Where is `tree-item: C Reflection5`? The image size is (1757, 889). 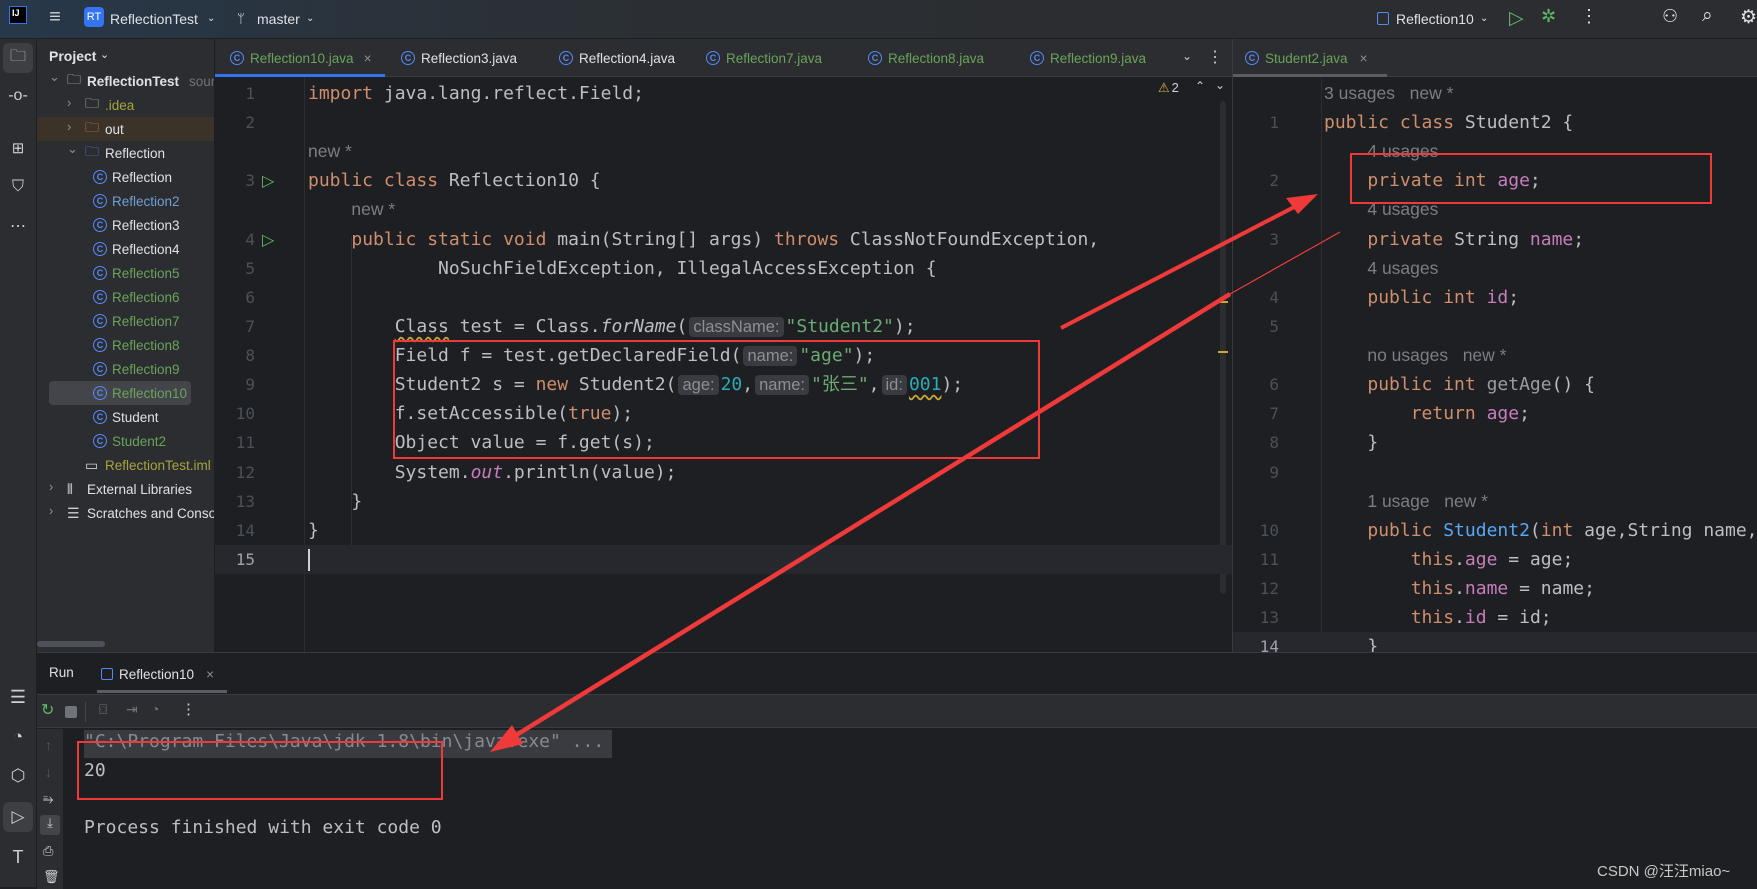 tree-item: C Reflection5 is located at coordinates (125, 273).